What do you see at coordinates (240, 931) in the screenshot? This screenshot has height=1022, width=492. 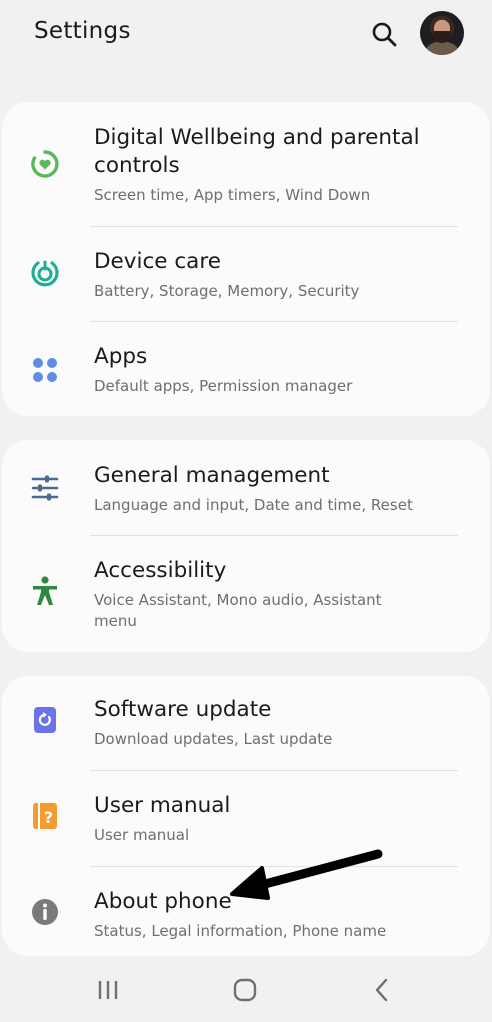 I see `settings-item-subtitle: Status, Legal information, Phone name` at bounding box center [240, 931].